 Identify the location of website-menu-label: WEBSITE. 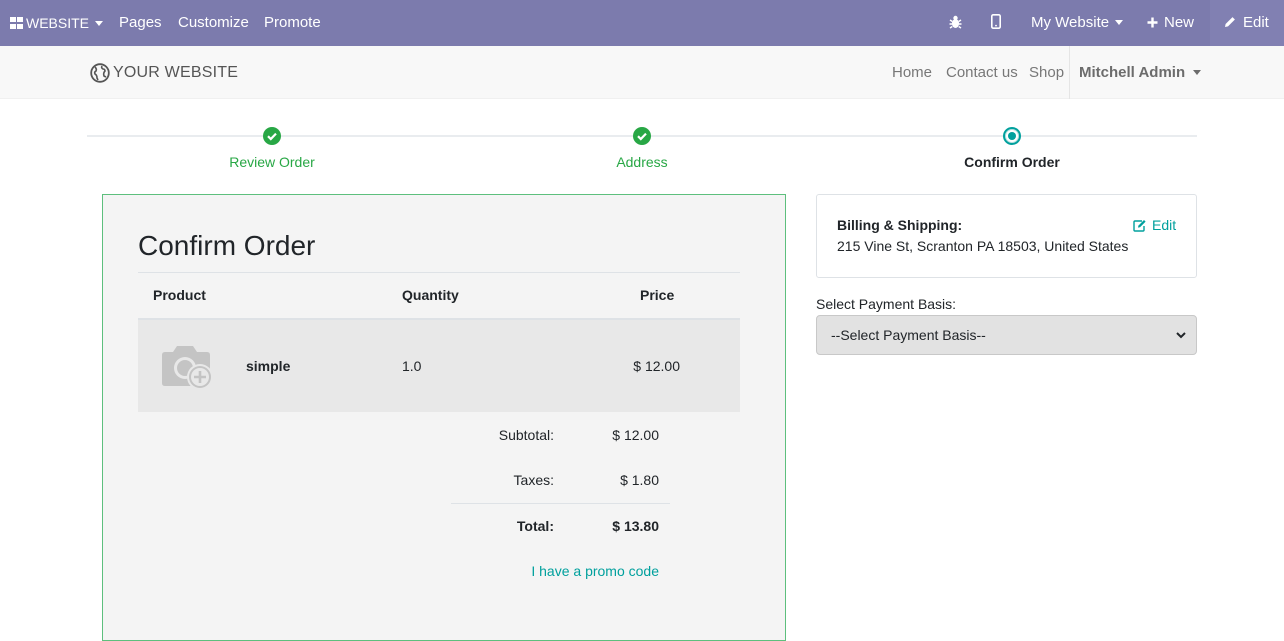
(58, 23).